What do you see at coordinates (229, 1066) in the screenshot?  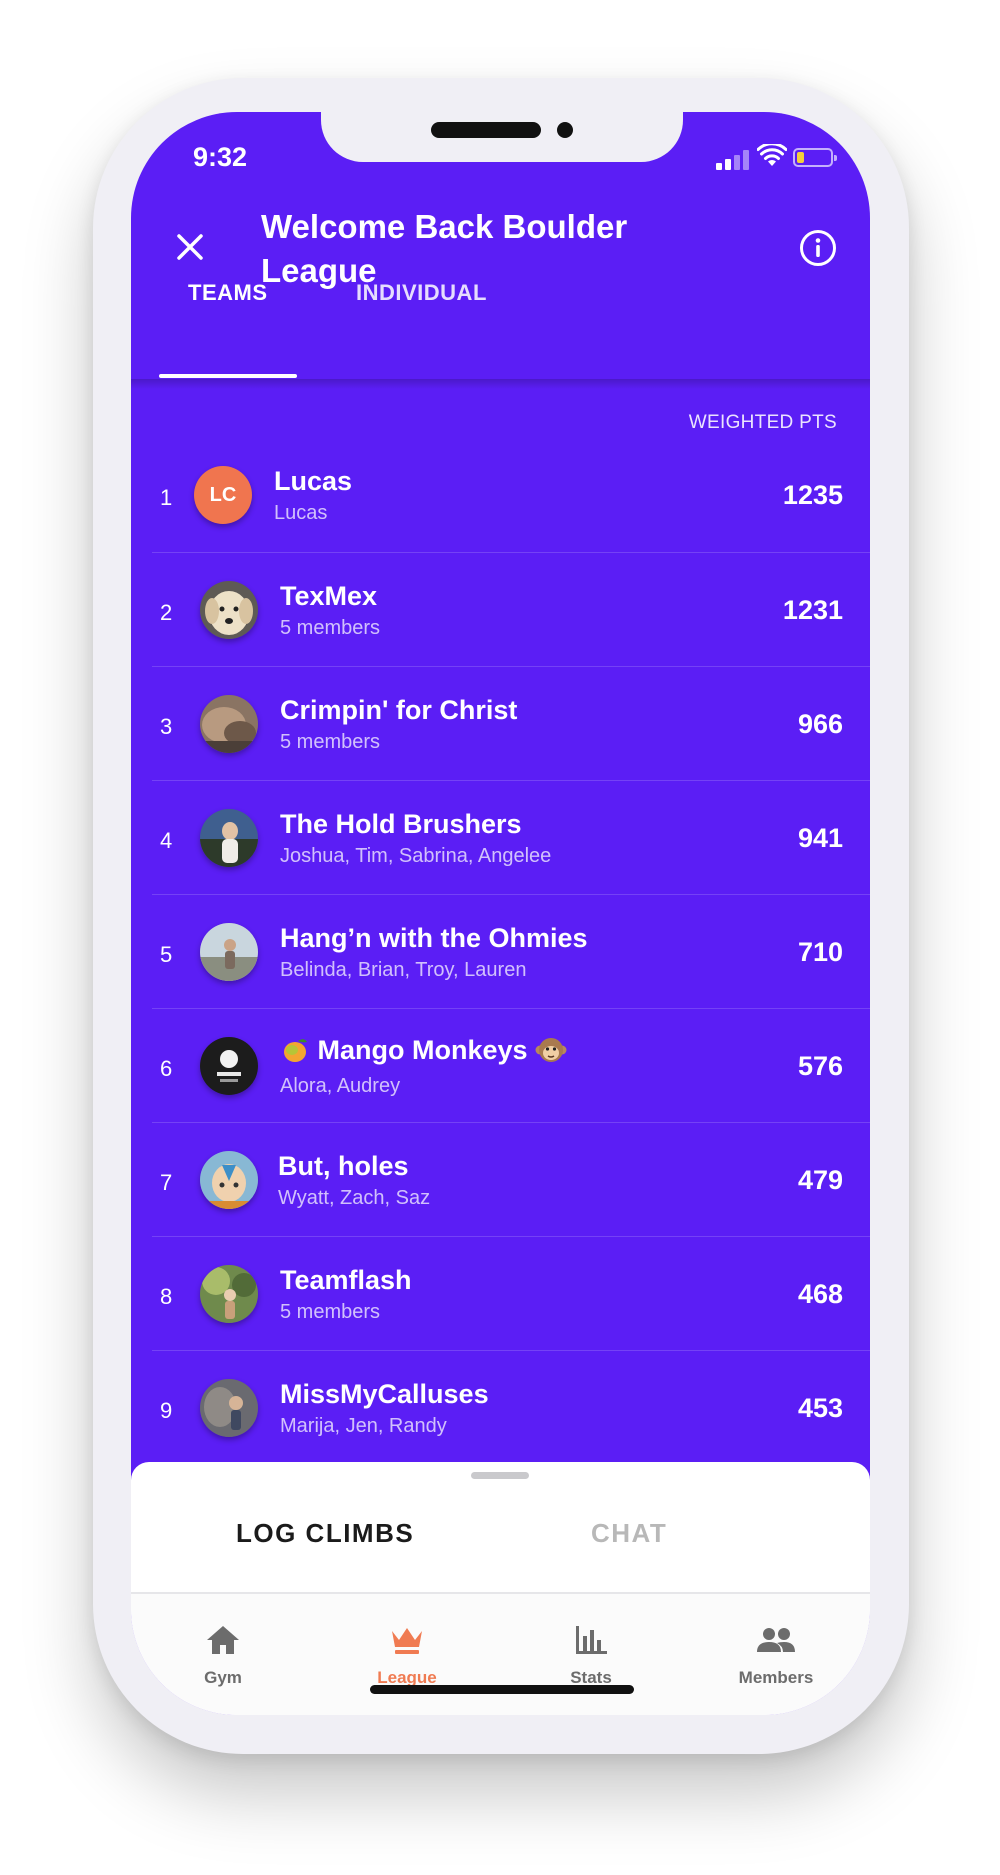 I see `logo-badge-avatar` at bounding box center [229, 1066].